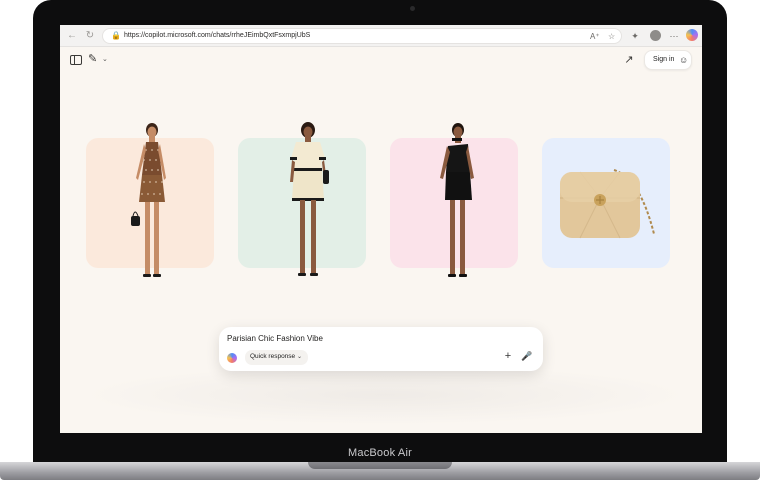  I want to click on camera, so click(412, 8).